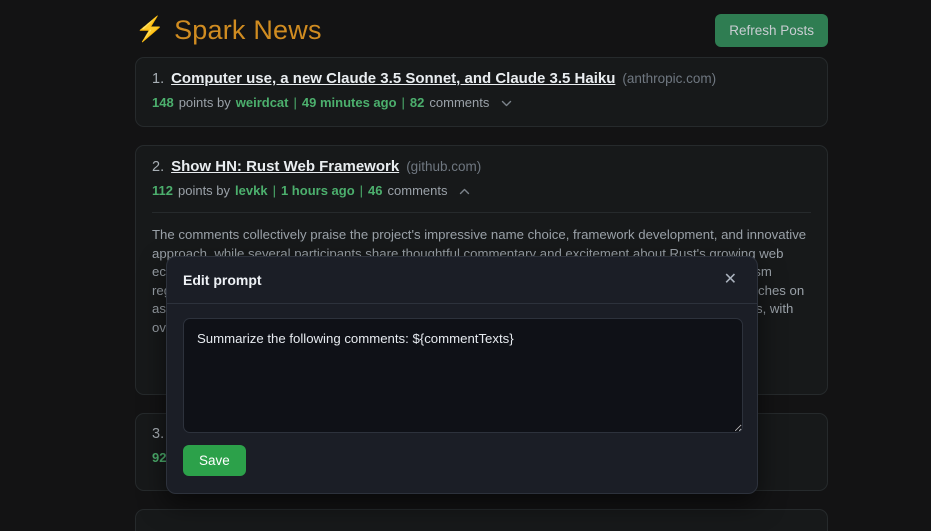 This screenshot has width=931, height=531. Describe the element at coordinates (163, 102) in the screenshot. I see `post-points: 148` at that location.